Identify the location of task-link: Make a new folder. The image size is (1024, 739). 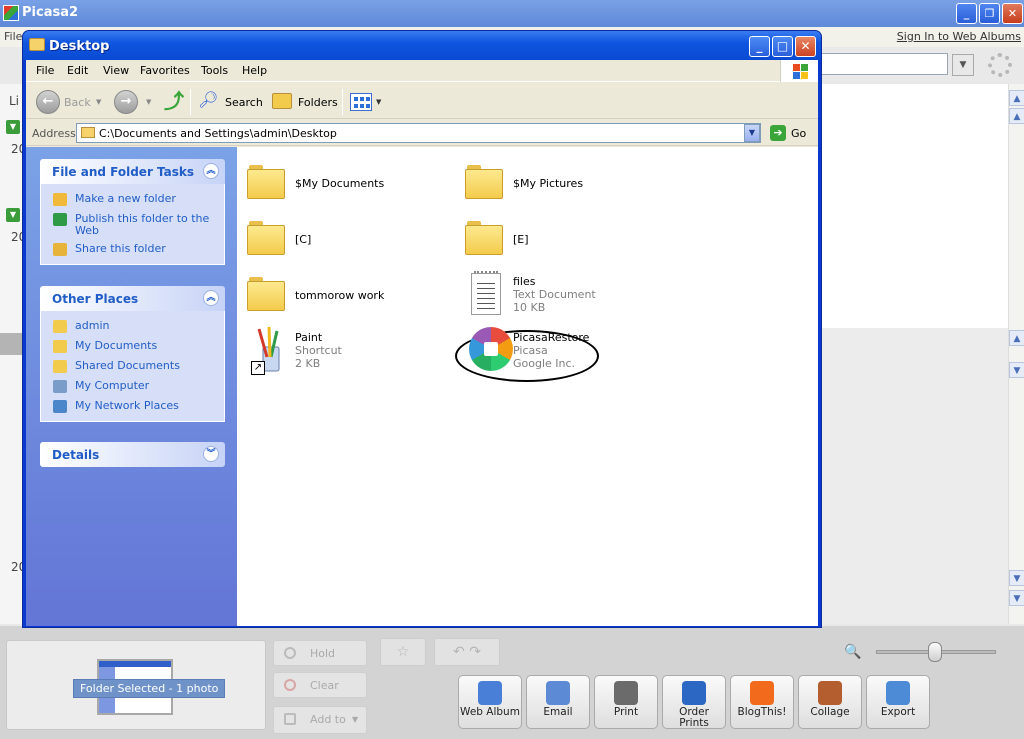
(132, 200).